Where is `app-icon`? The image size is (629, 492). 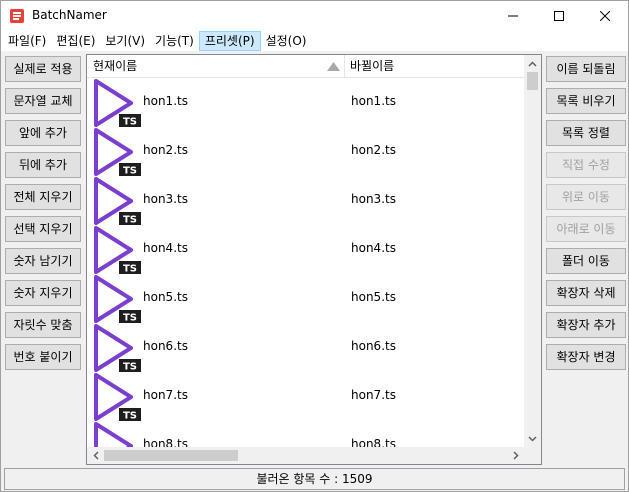
app-icon is located at coordinates (17, 16).